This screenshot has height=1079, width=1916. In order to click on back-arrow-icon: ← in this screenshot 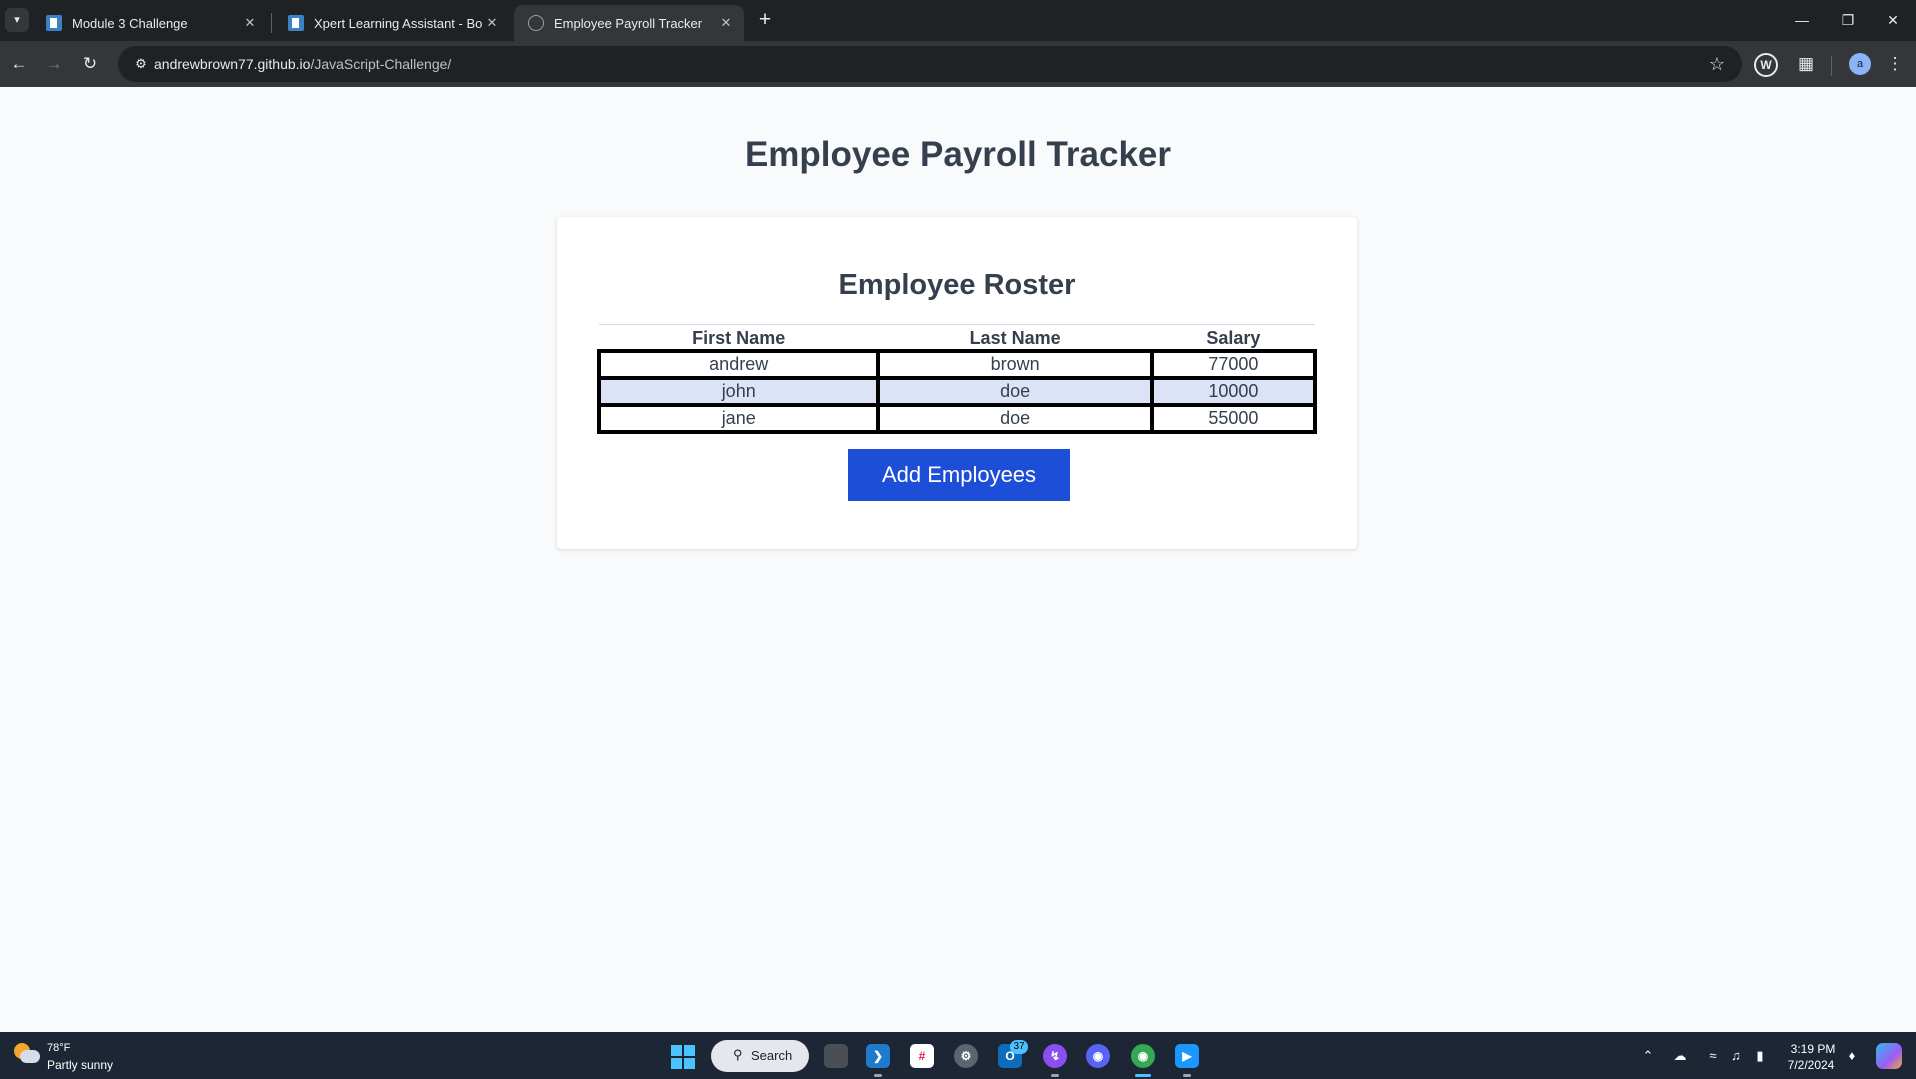, I will do `click(19, 64)`.